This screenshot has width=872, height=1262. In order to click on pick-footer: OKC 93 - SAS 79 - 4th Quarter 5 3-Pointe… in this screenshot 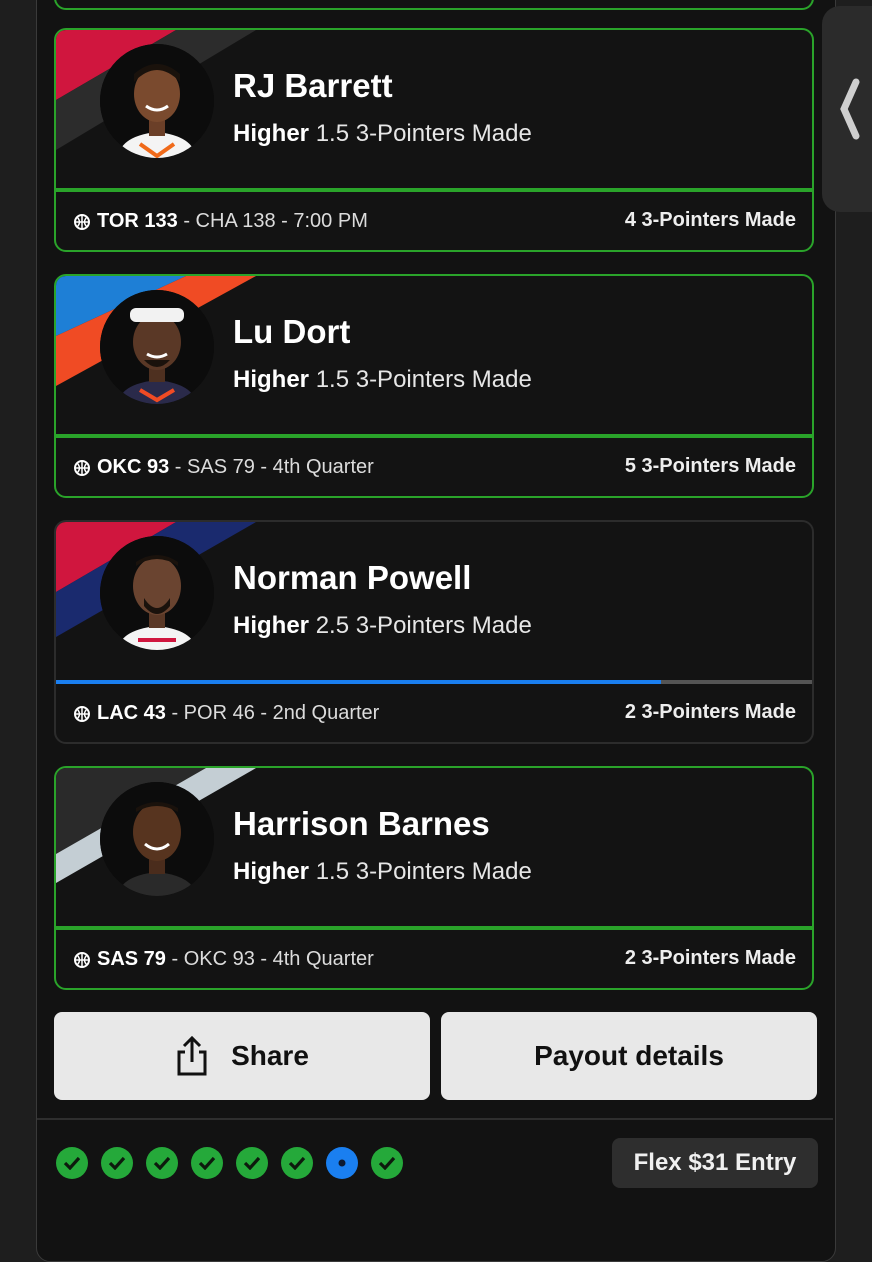, I will do `click(434, 467)`.